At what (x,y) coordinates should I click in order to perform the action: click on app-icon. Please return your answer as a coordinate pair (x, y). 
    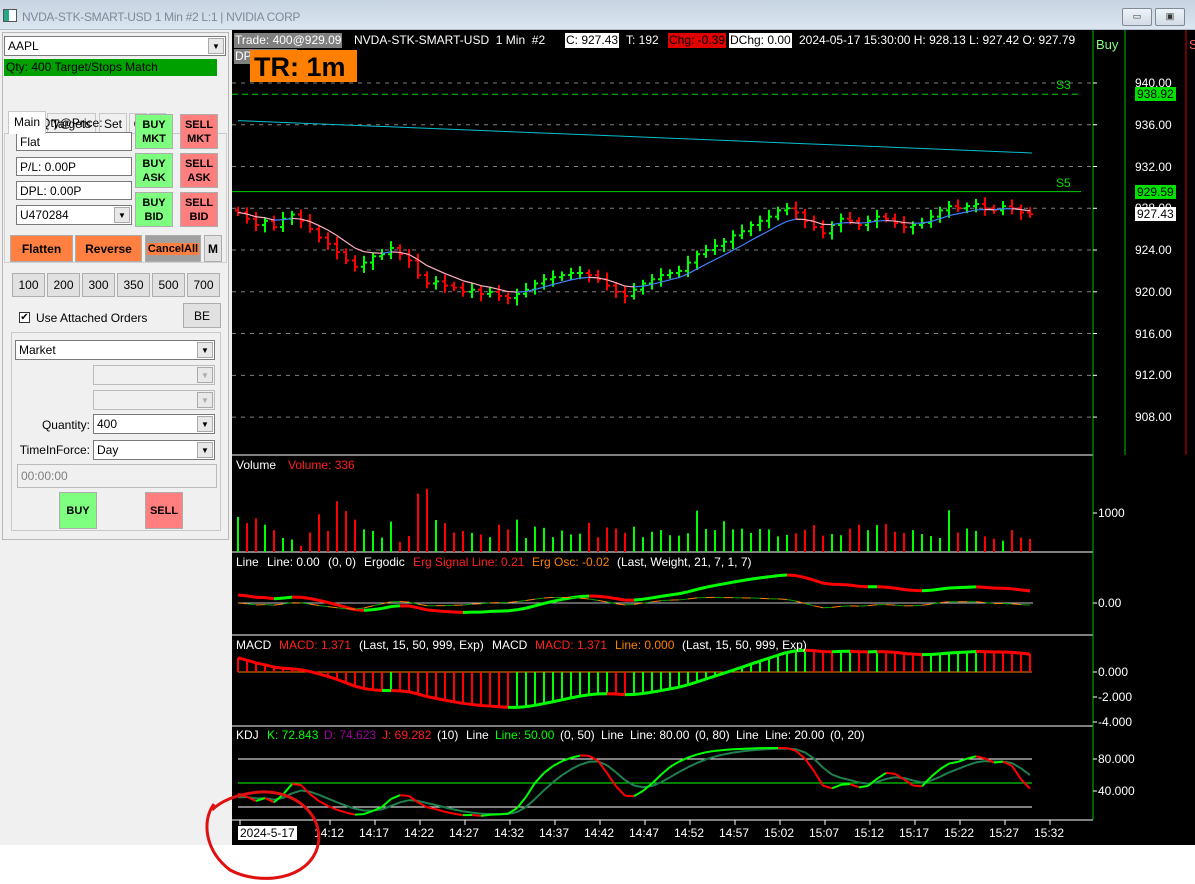
    Looking at the image, I should click on (10, 15).